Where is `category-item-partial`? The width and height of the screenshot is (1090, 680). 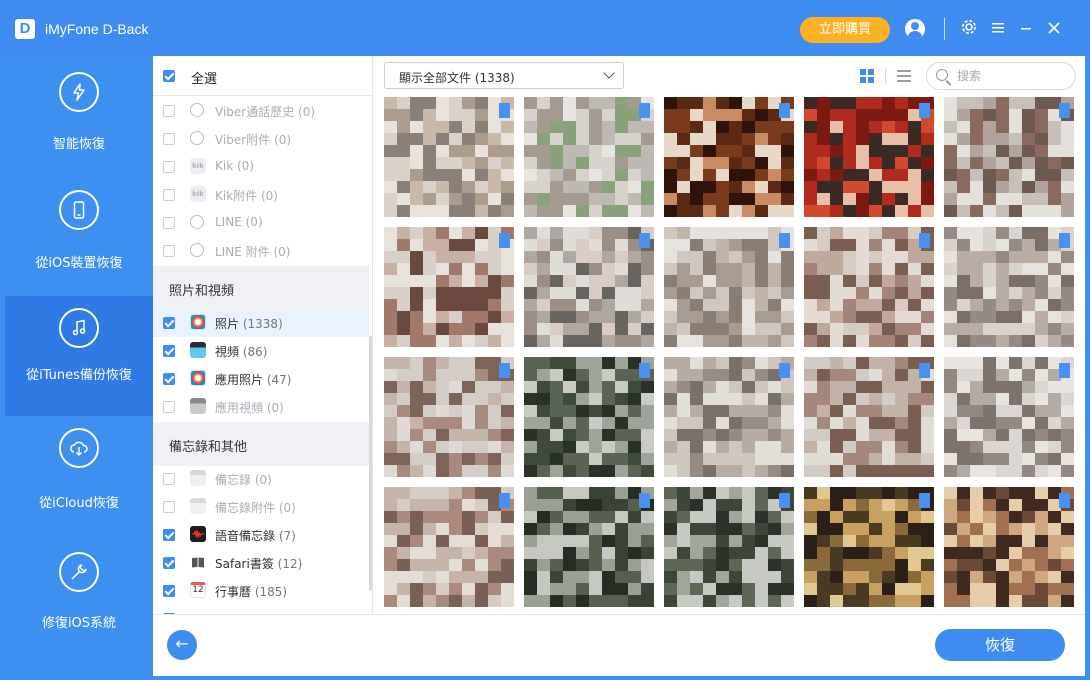
category-item-partial is located at coordinates (261, 609).